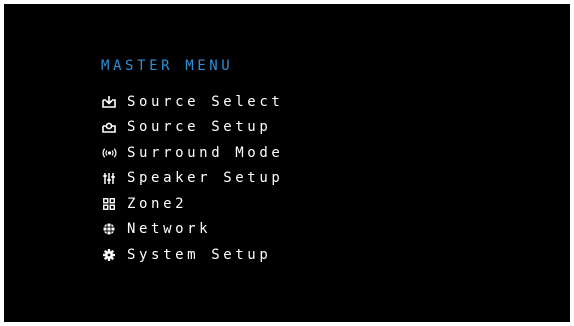 The width and height of the screenshot is (574, 326). What do you see at coordinates (109, 229) in the screenshot?
I see `network-icon` at bounding box center [109, 229].